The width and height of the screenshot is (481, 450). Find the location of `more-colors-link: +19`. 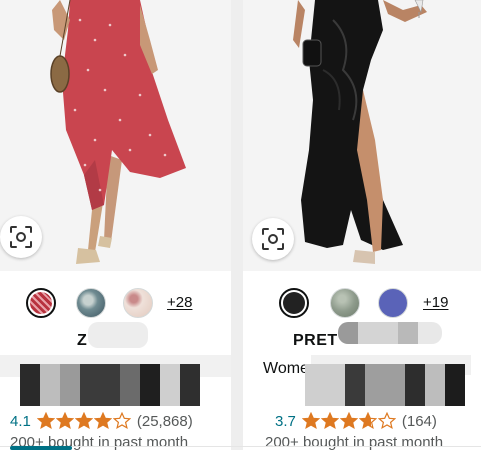

more-colors-link: +19 is located at coordinates (435, 302).